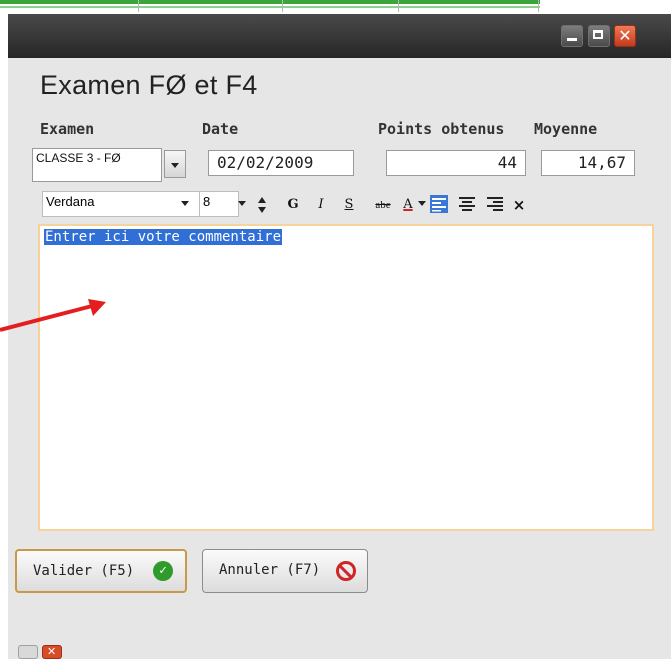 This screenshot has width=671, height=659. What do you see at coordinates (149, 85) in the screenshot?
I see `page-title: Examen FØ et F4` at bounding box center [149, 85].